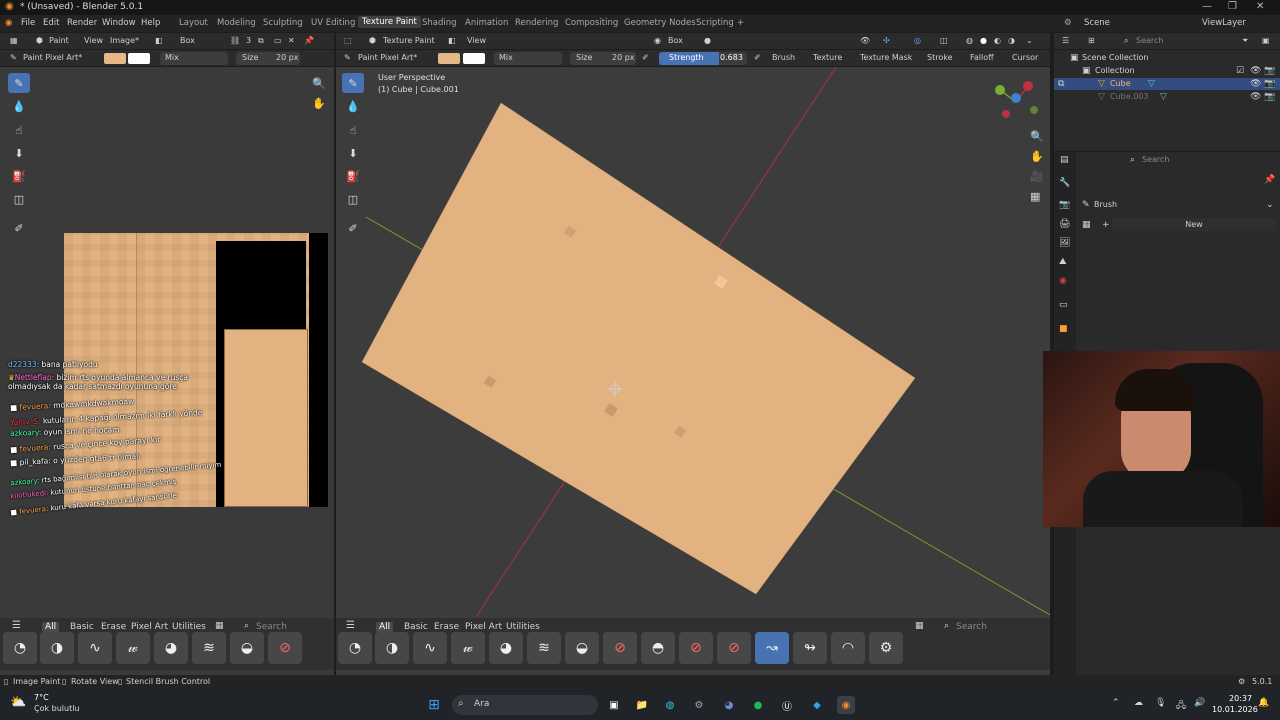 This screenshot has height=720, width=1280. What do you see at coordinates (209, 648) in the screenshot?
I see `brush-thumb-icon: ≋` at bounding box center [209, 648].